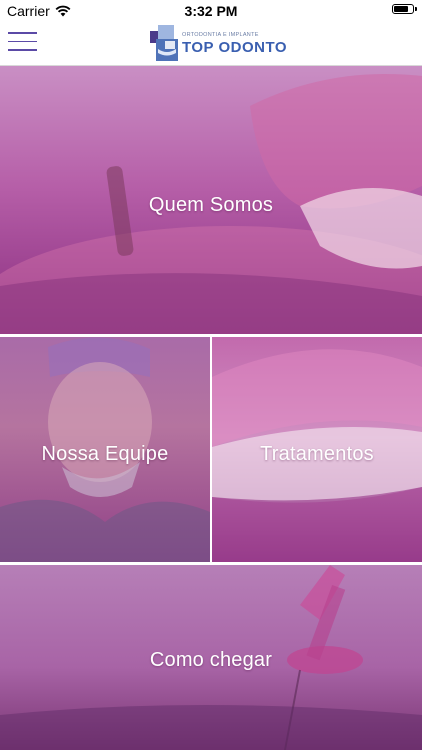 Image resolution: width=422 pixels, height=750 pixels. I want to click on tile-label: Como chegar, so click(211, 660).